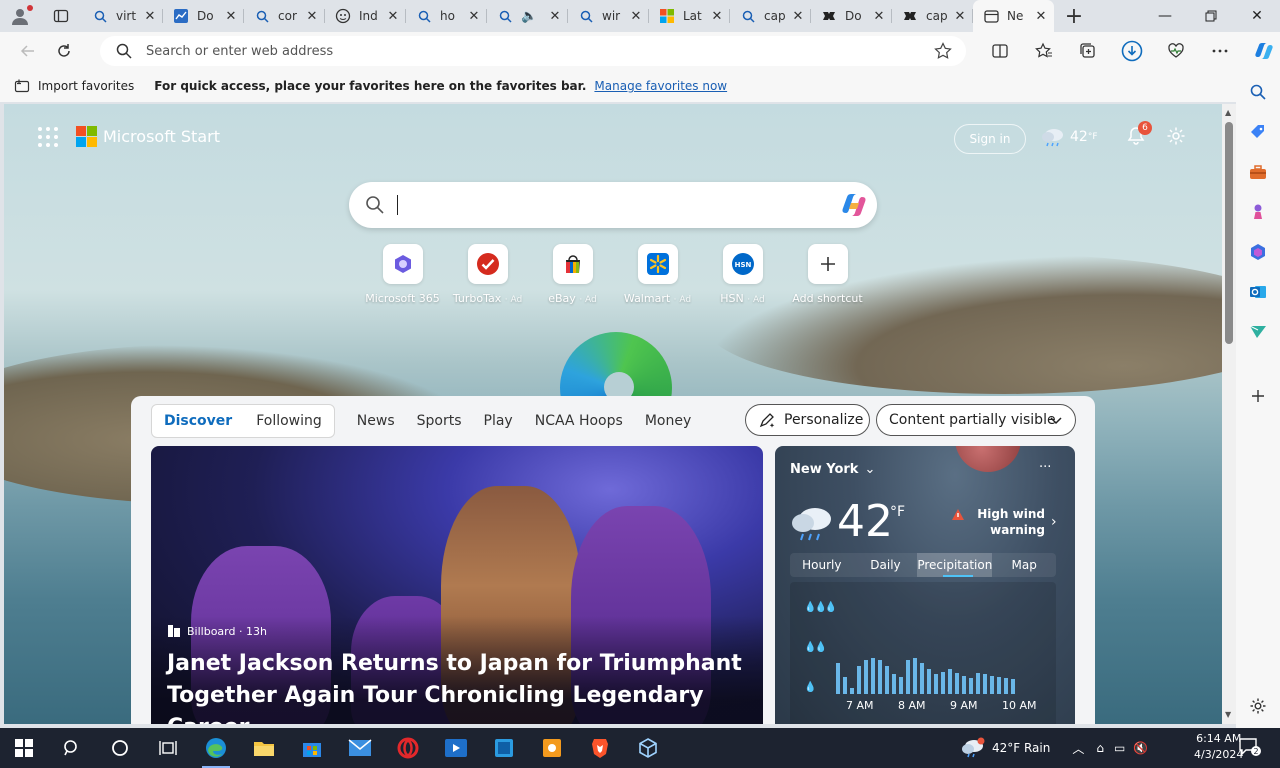 The height and width of the screenshot is (768, 1280). What do you see at coordinates (1258, 132) in the screenshot?
I see `sidebar-shopping-button` at bounding box center [1258, 132].